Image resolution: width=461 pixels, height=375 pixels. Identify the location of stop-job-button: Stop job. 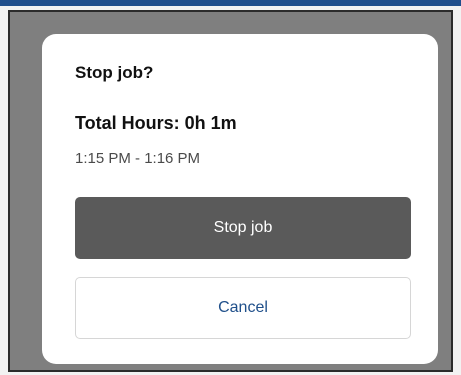
(243, 228).